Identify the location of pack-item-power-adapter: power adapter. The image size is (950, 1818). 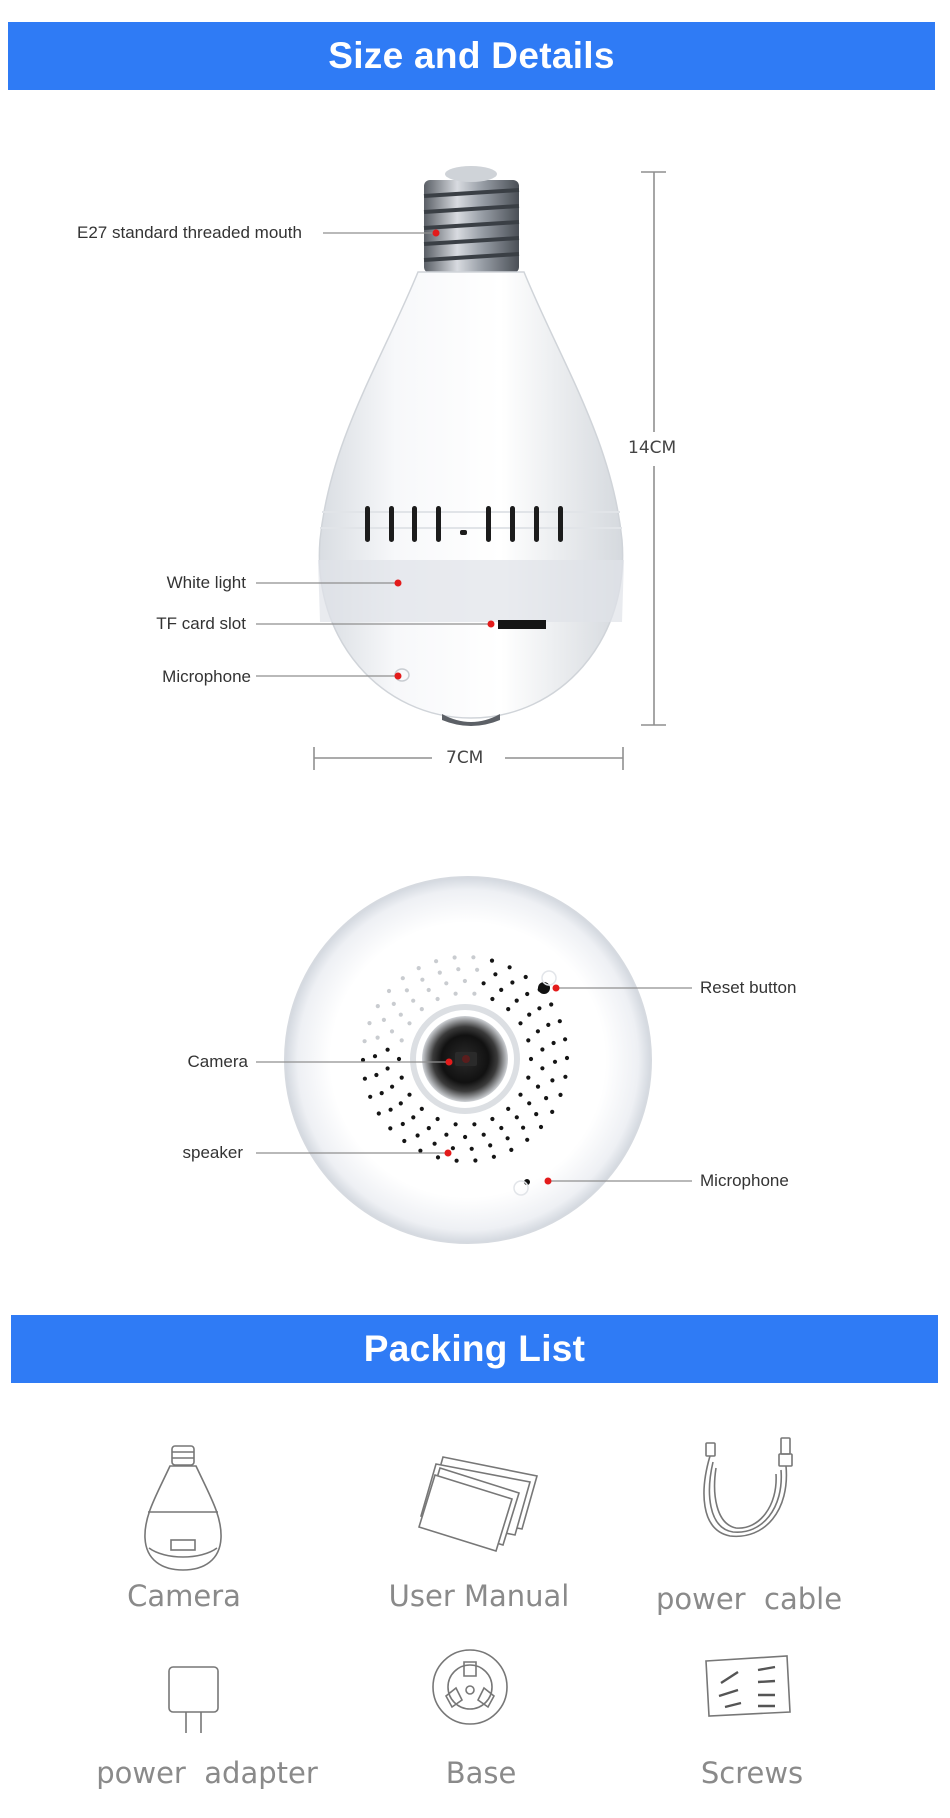
(207, 1773).